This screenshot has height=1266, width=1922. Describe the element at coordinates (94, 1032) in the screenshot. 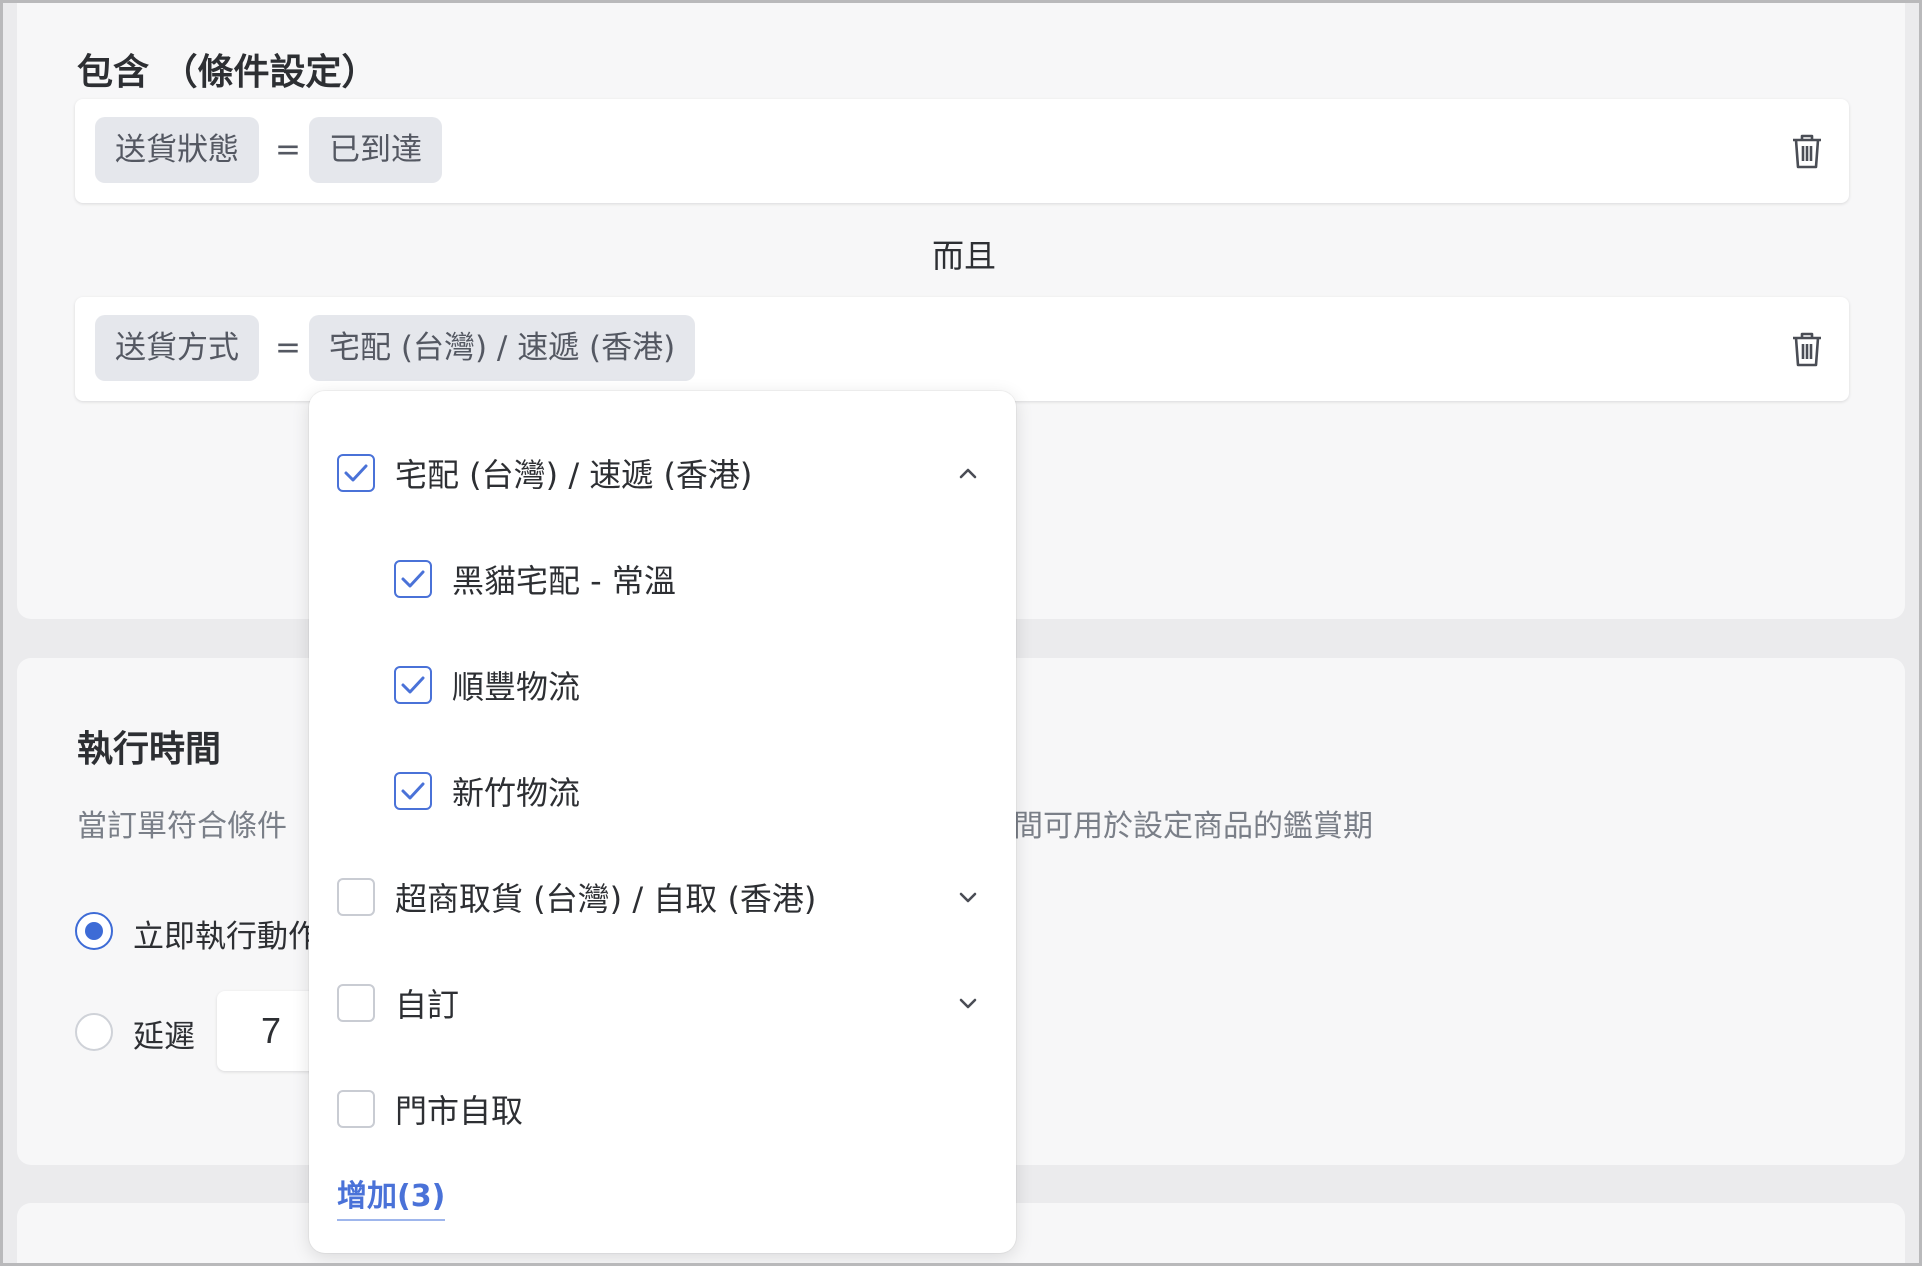

I see `radio-delay` at that location.